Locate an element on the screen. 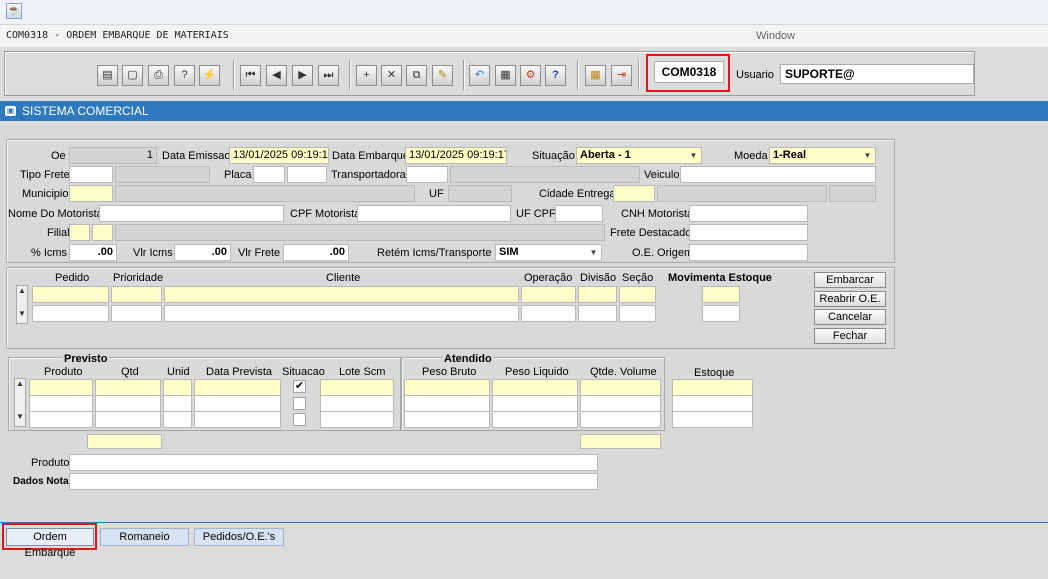 The height and width of the screenshot is (579, 1048). previous-record-icon: ◀ is located at coordinates (276, 75).